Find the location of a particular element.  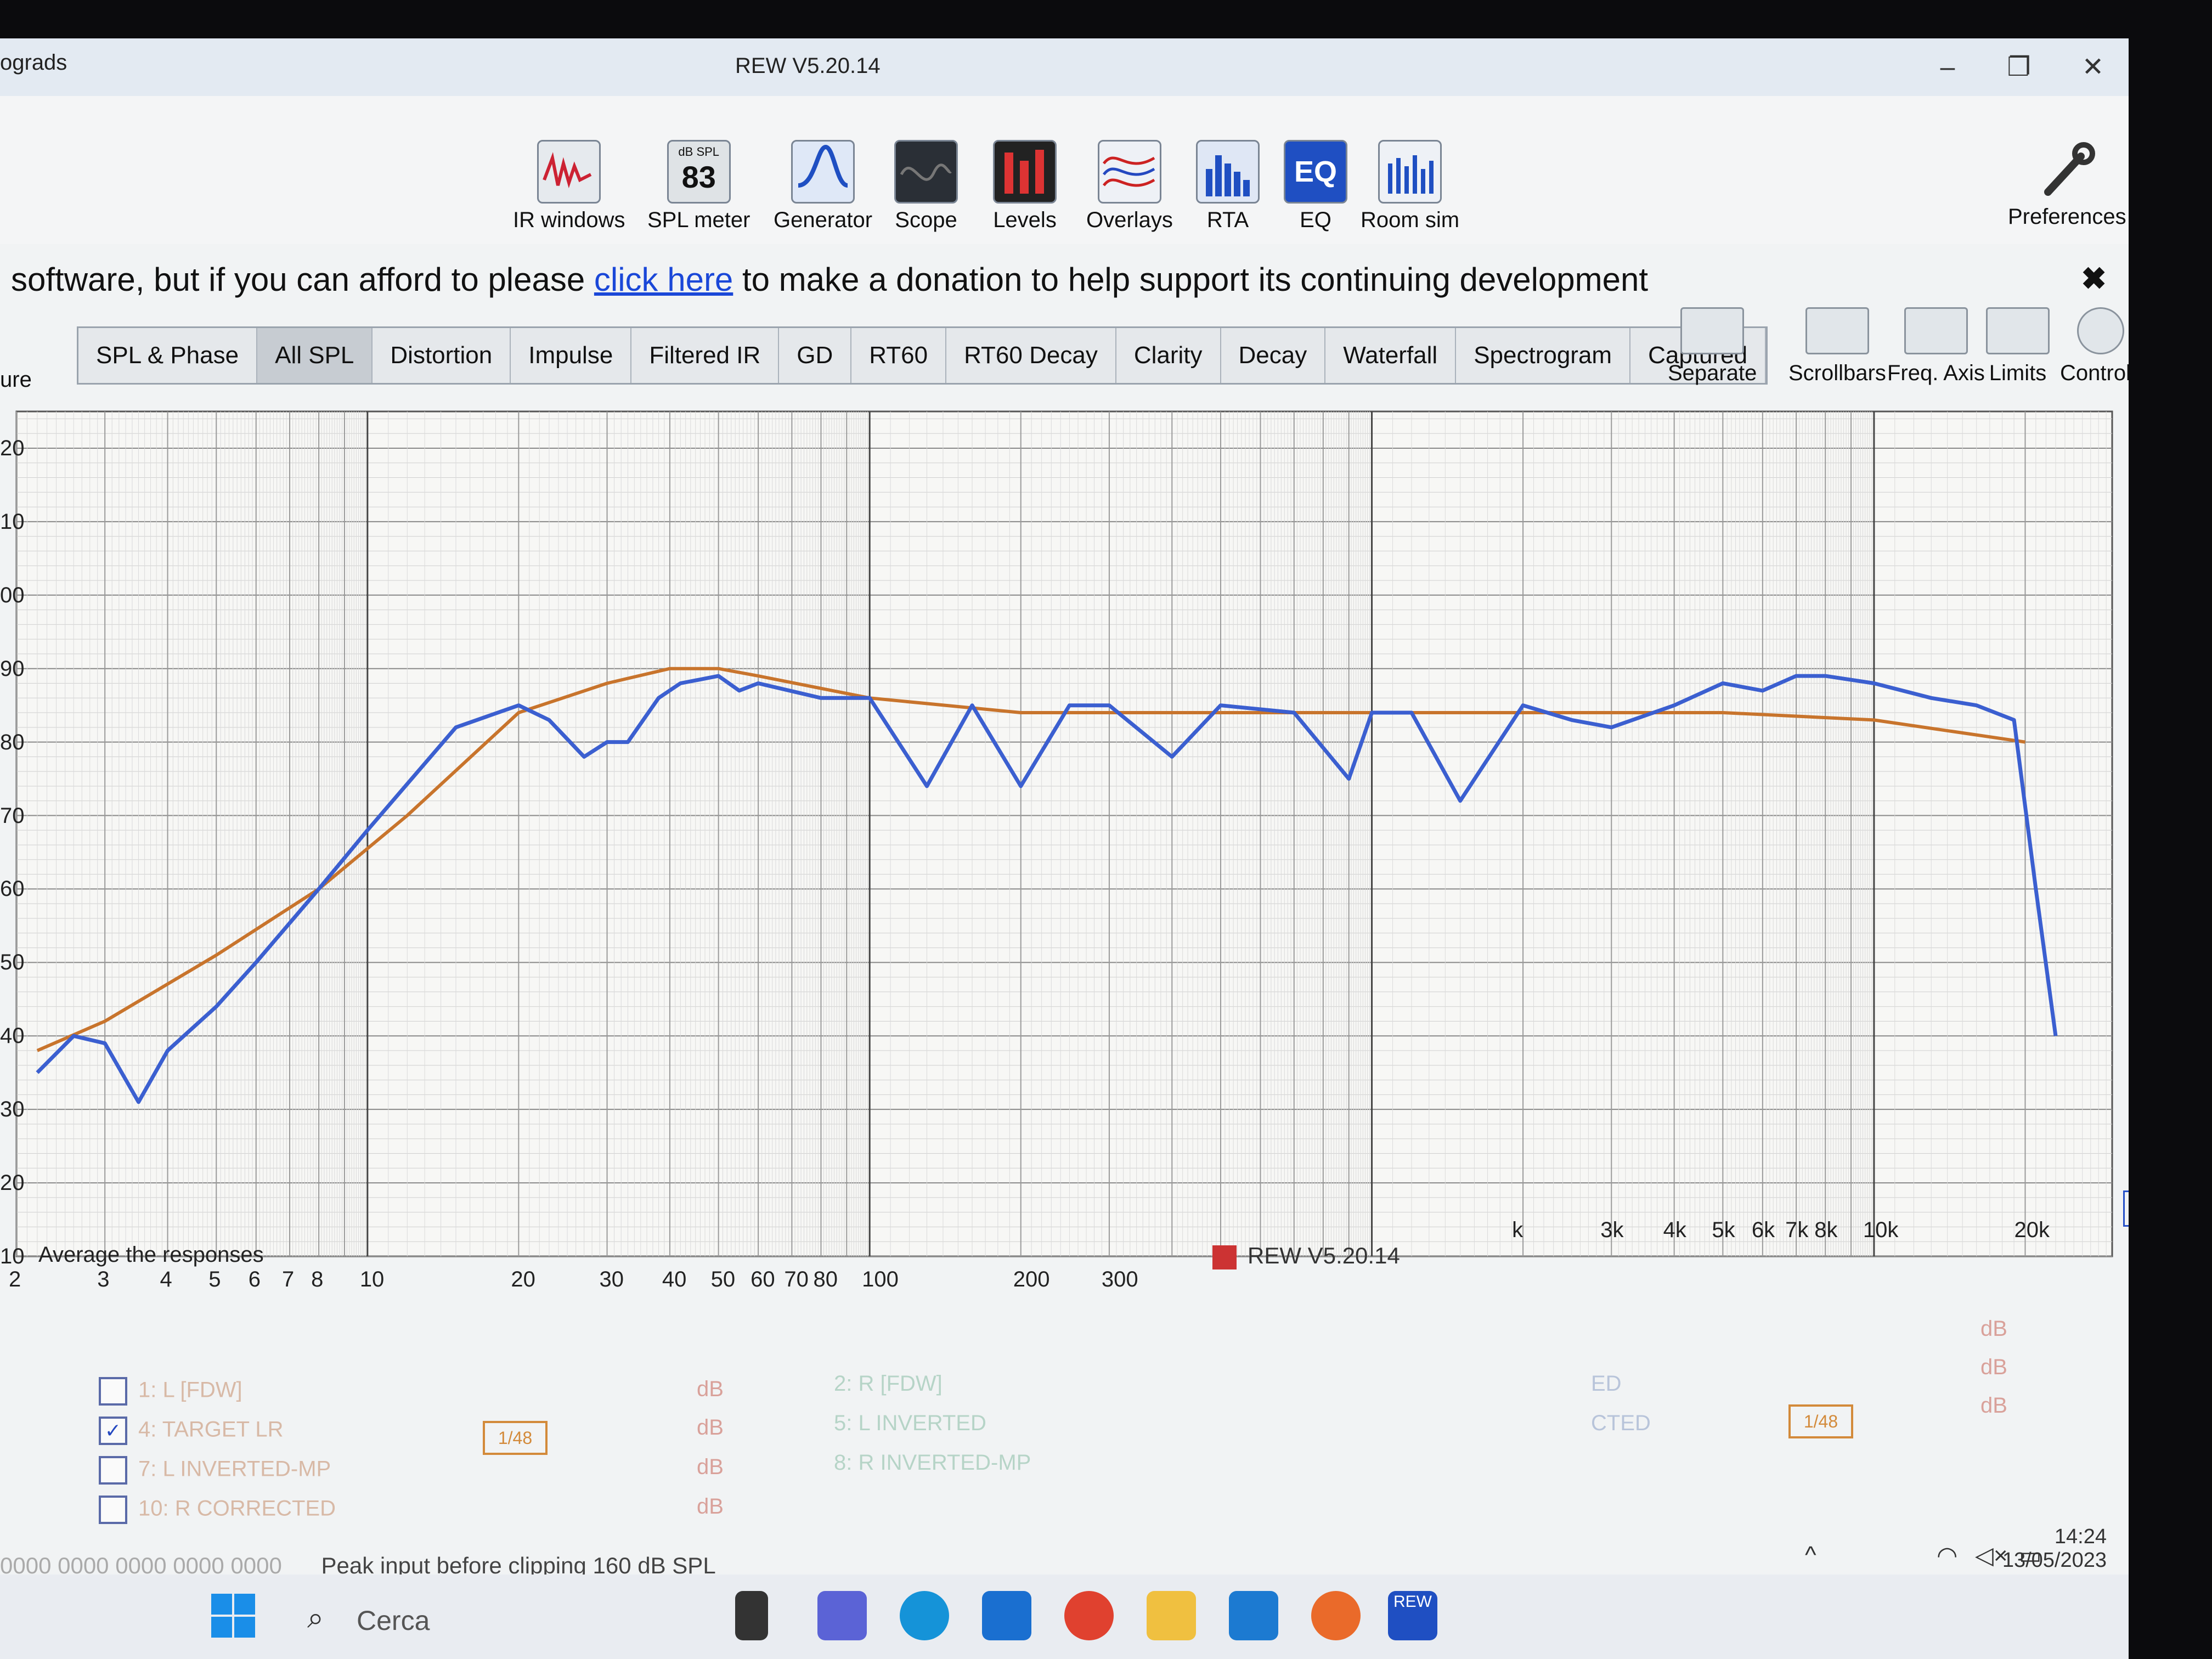

system-tray: 14:24 13/05/2023 is located at coordinates (2054, 1548).